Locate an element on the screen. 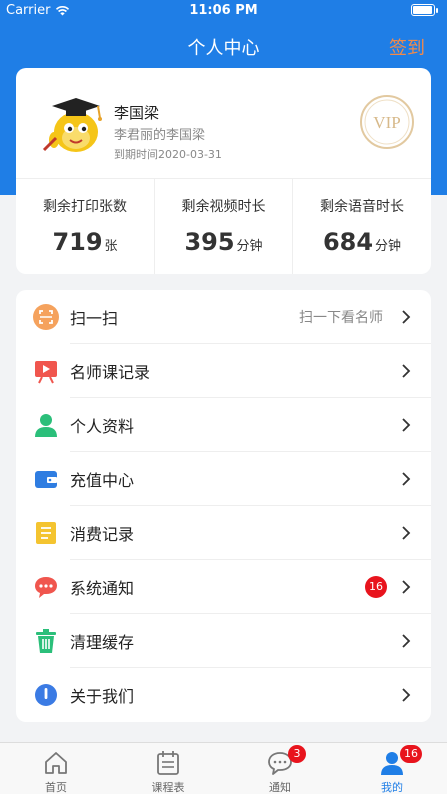 This screenshot has height=794, width=447. page-title: 个人中心 is located at coordinates (223, 48).